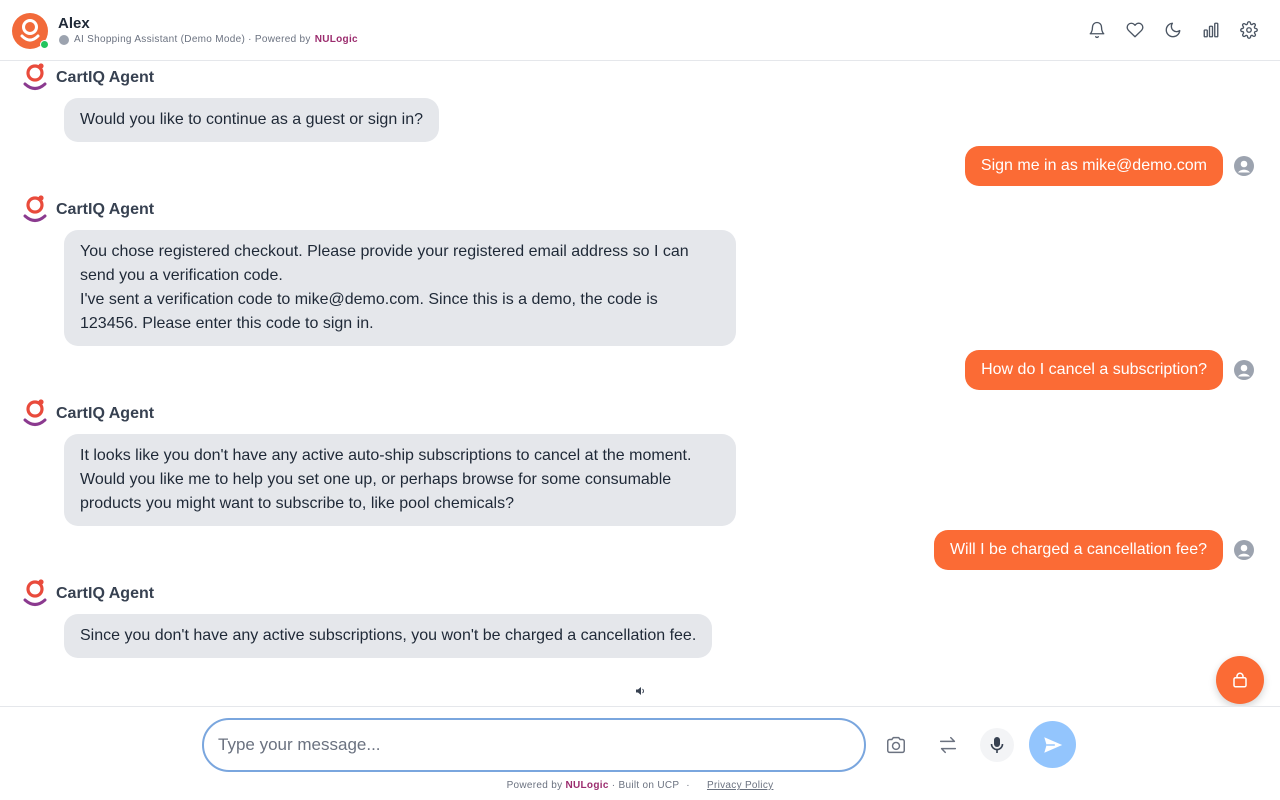  I want to click on info-icon, so click(64, 39).